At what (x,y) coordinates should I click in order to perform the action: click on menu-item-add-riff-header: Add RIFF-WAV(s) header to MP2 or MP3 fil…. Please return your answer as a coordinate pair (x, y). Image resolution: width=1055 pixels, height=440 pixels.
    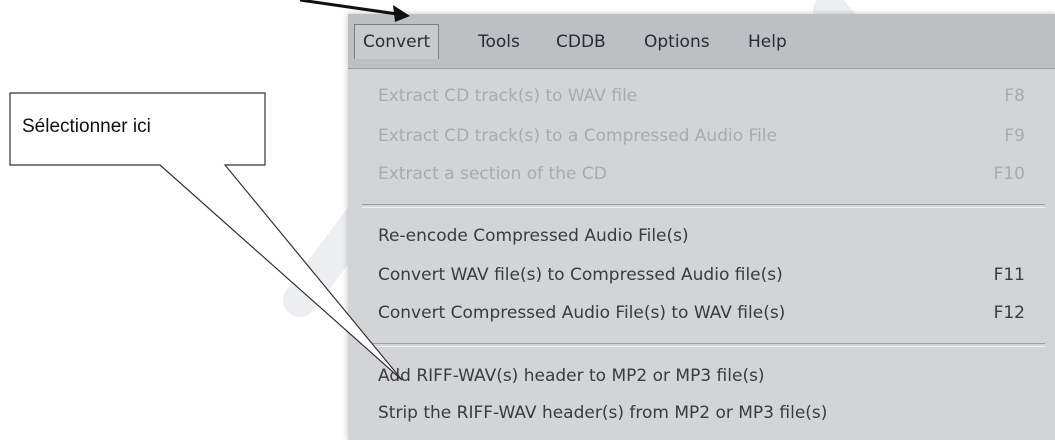
    Looking at the image, I should click on (706, 376).